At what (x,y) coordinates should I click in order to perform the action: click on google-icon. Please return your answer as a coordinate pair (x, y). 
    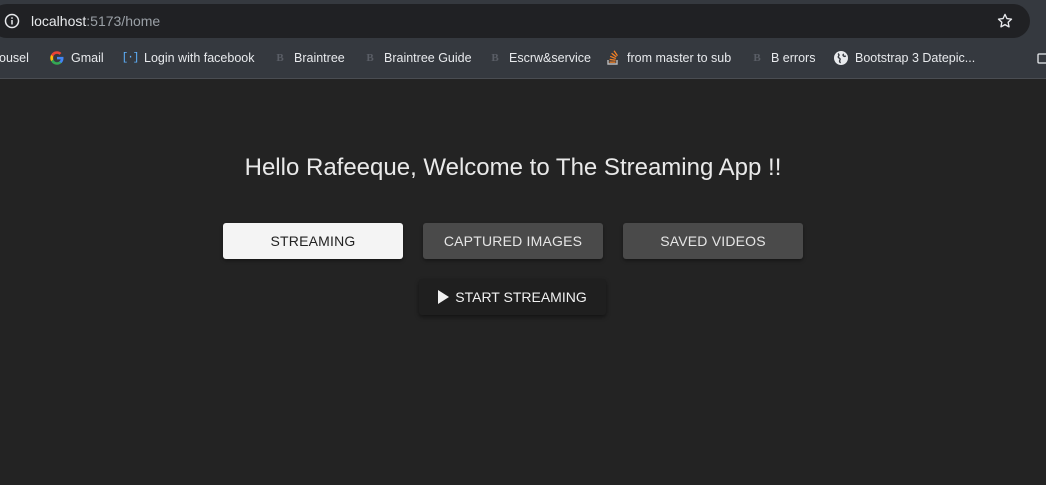
    Looking at the image, I should click on (57, 58).